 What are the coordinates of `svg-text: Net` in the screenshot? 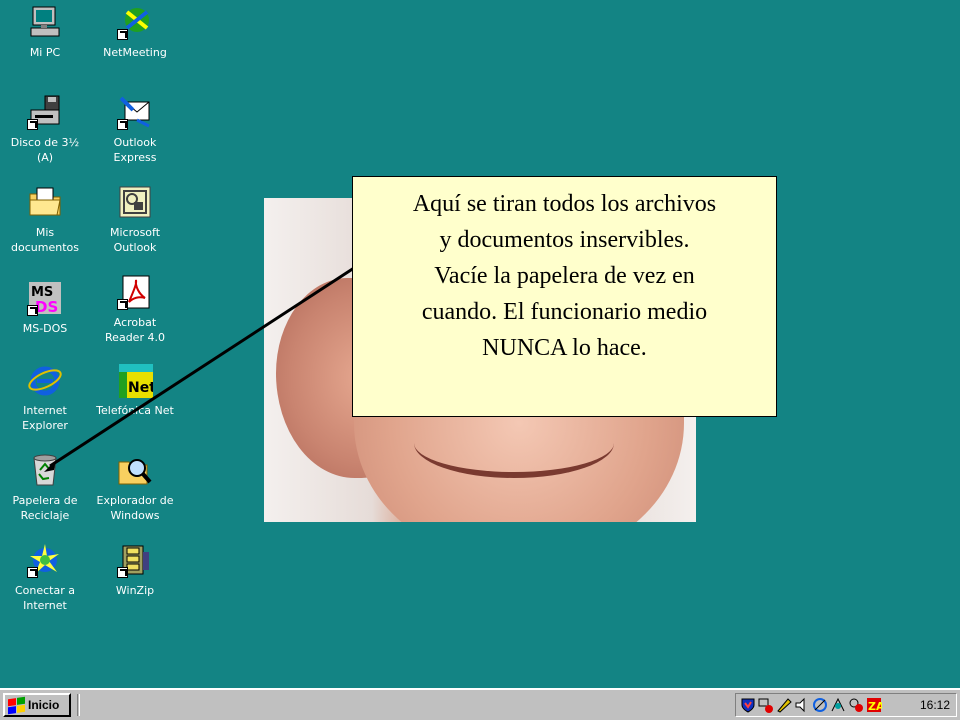 It's located at (140, 388).